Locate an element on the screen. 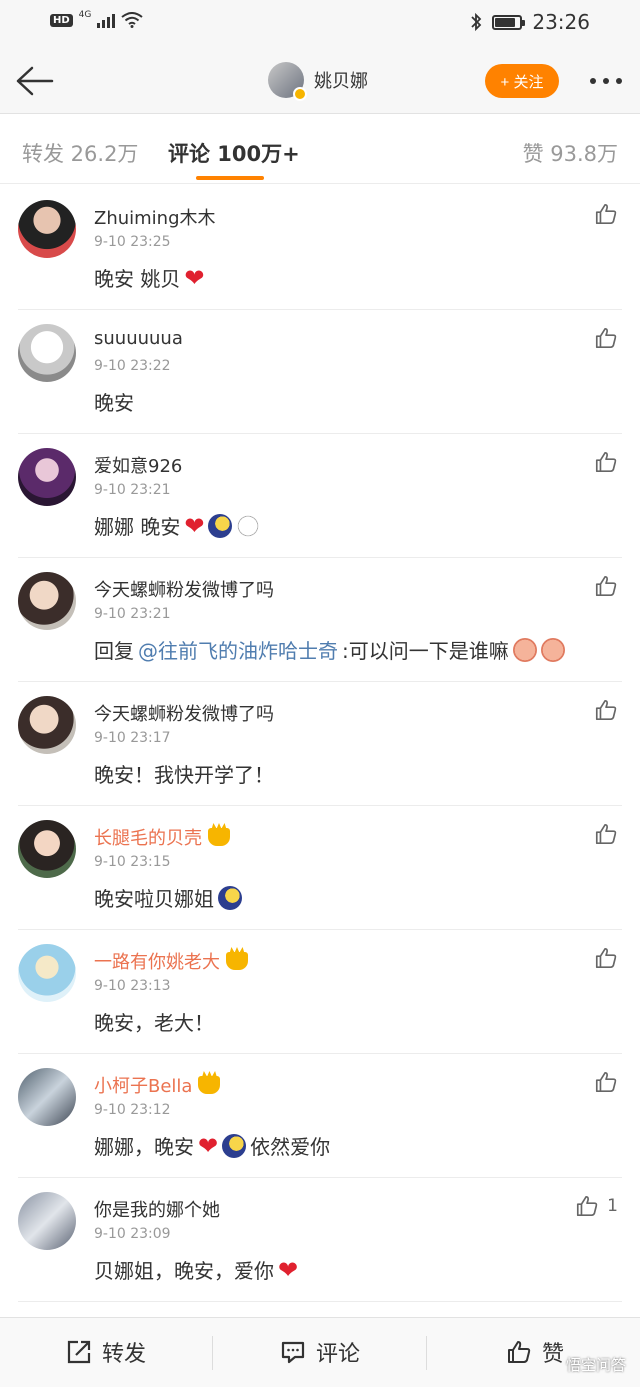  comment-text: 晚安啦贝娜姐 is located at coordinates (168, 897).